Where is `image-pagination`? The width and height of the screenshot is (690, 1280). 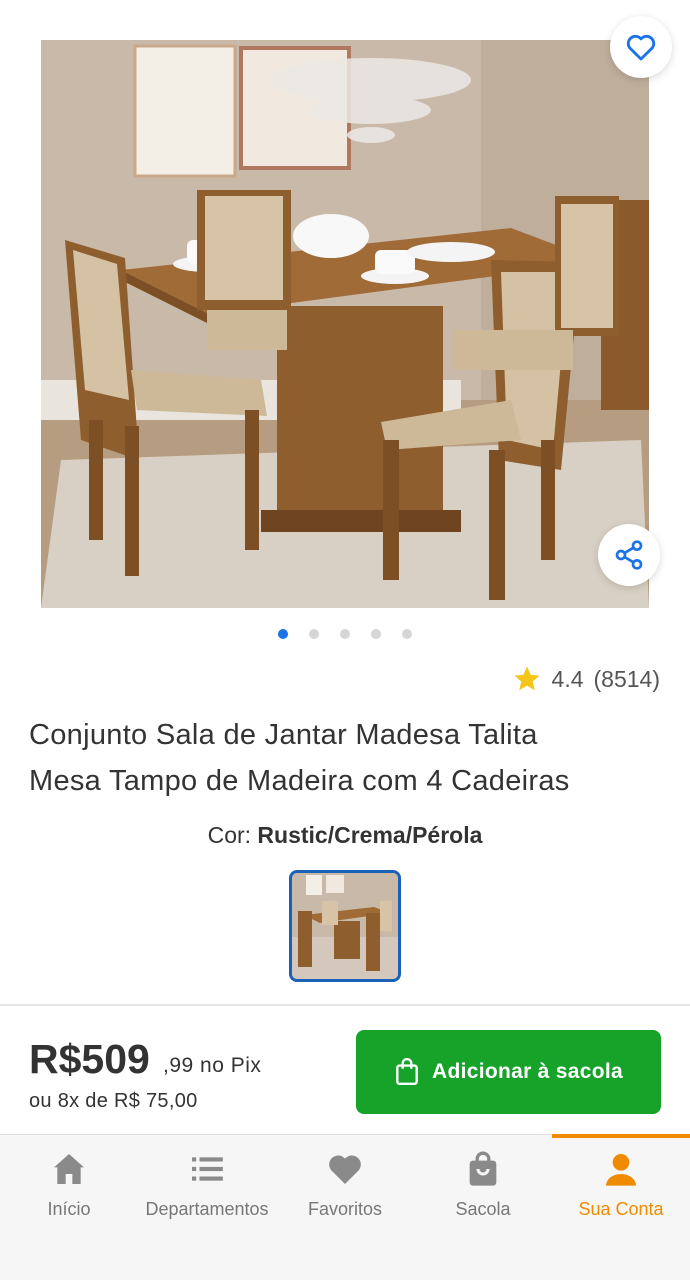
image-pagination is located at coordinates (345, 634).